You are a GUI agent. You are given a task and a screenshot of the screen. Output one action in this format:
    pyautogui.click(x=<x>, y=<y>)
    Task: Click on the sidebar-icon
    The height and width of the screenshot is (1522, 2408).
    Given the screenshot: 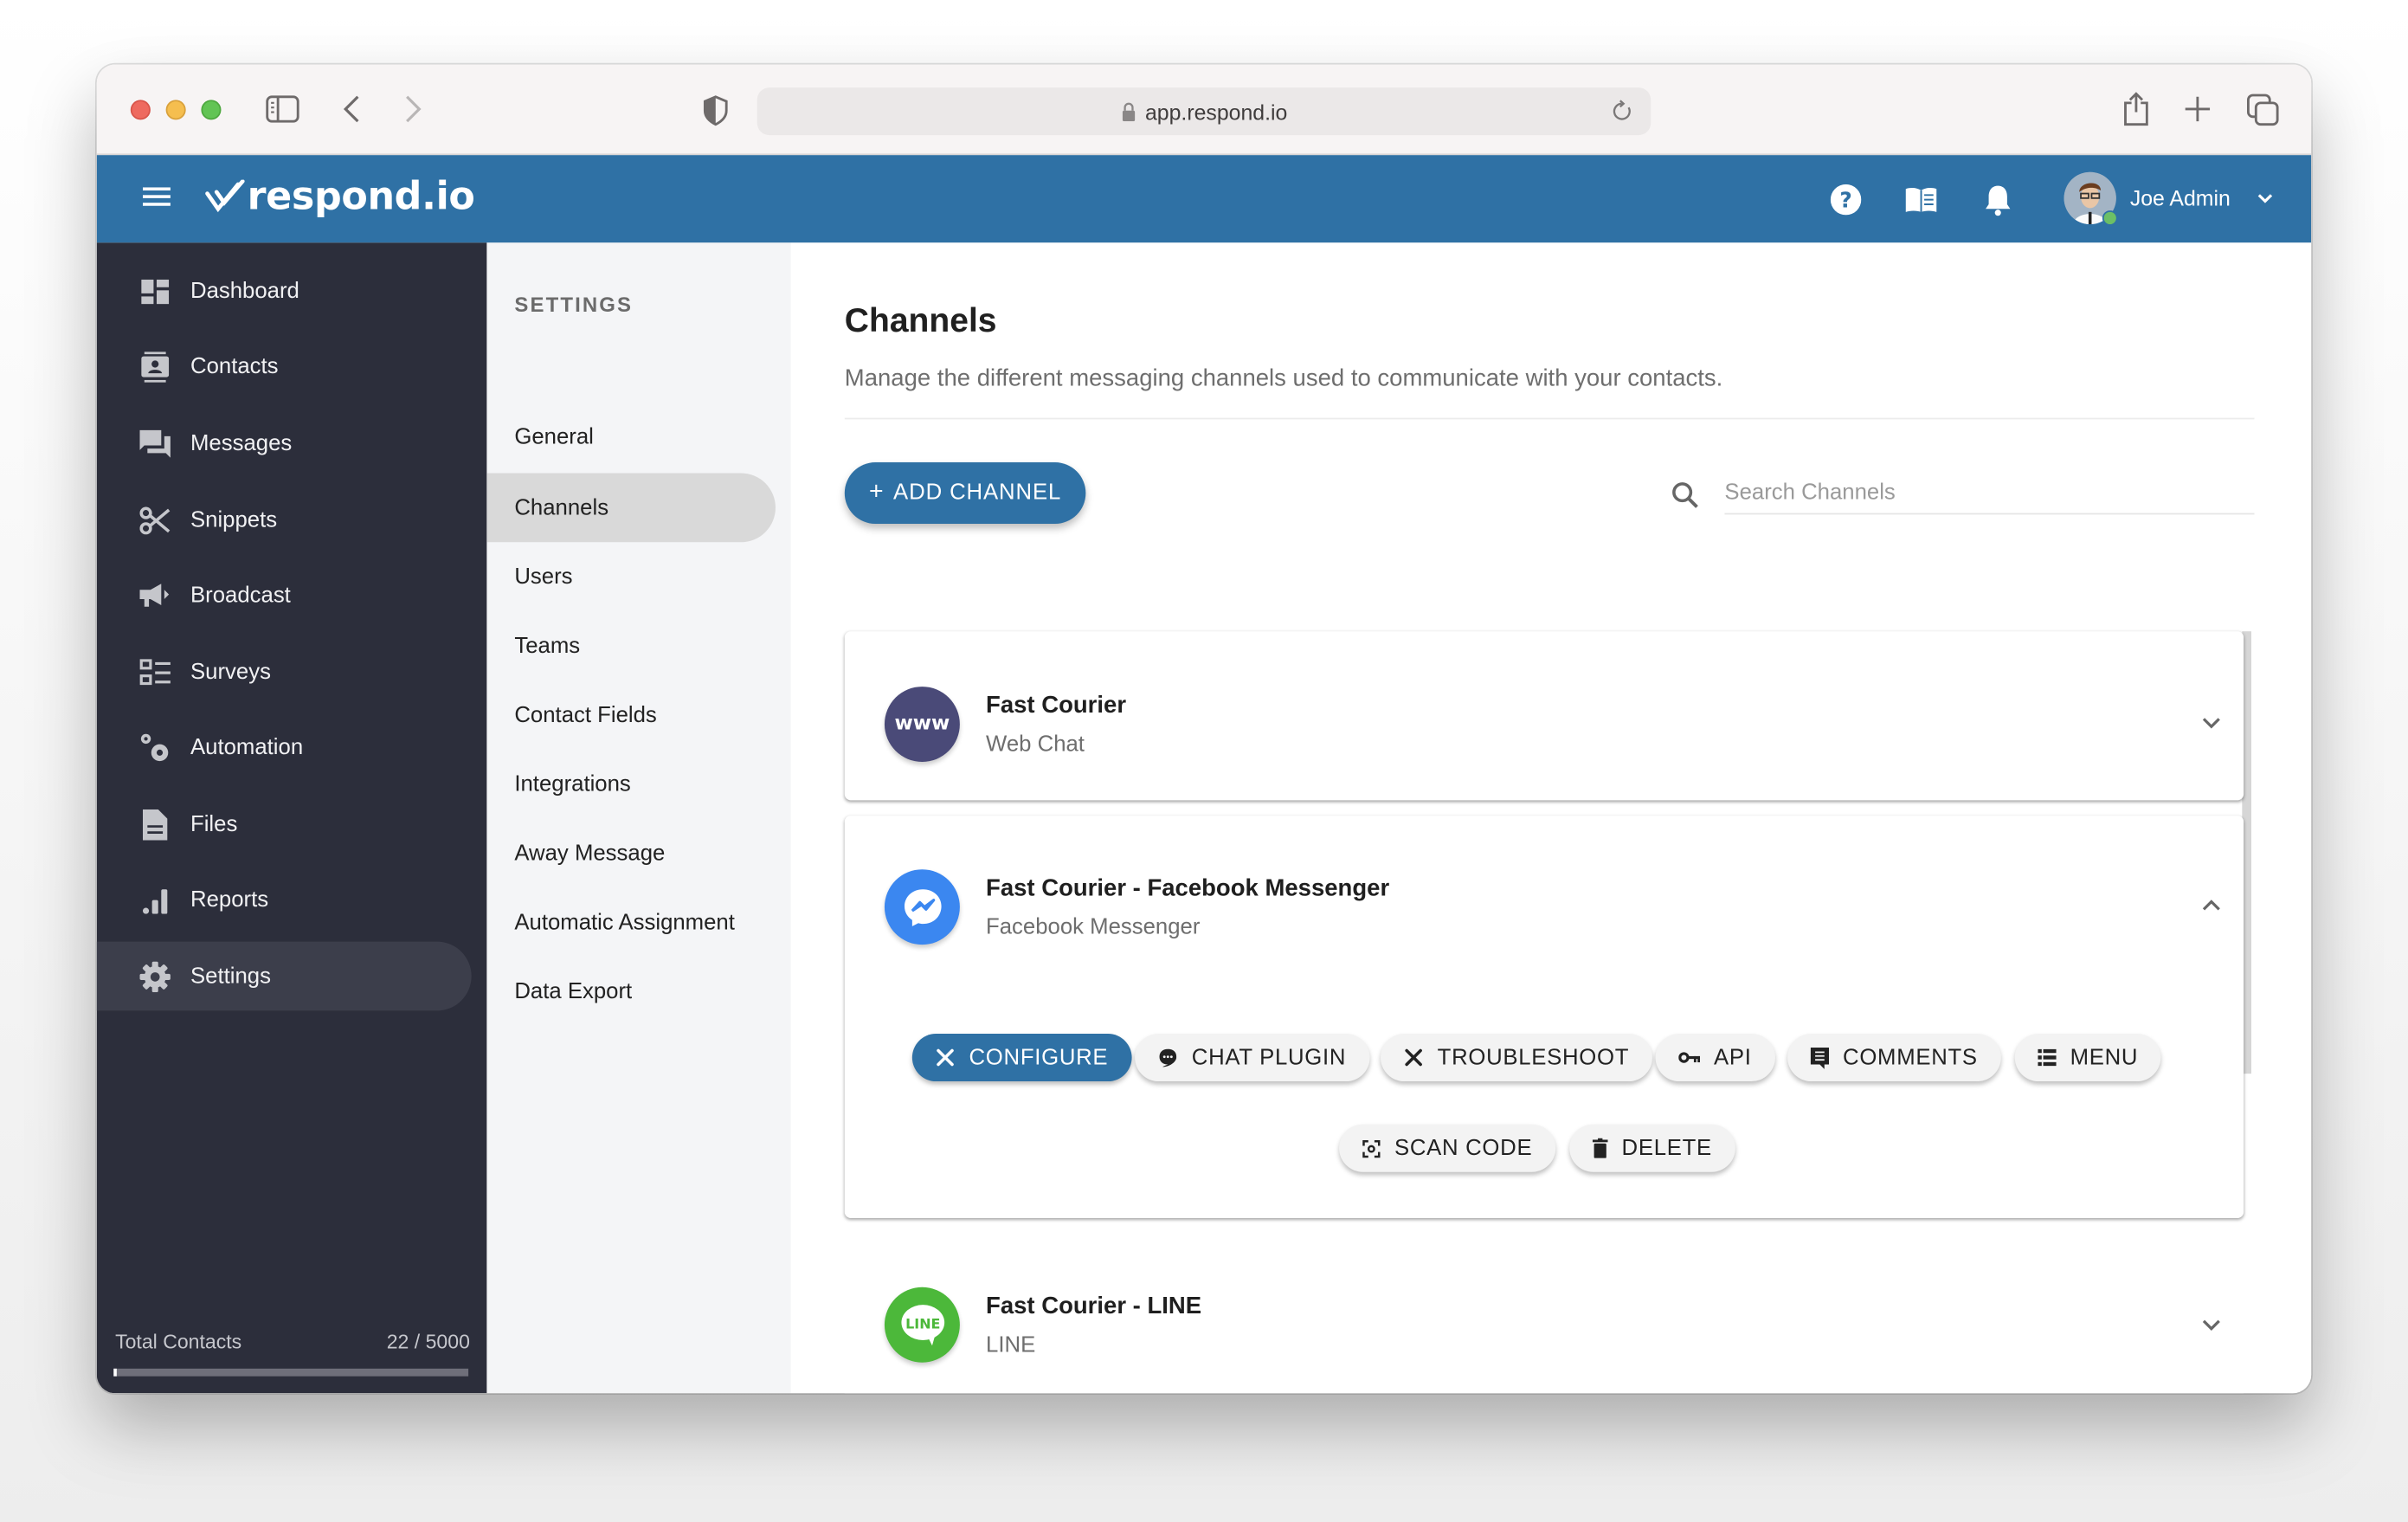 What is the action you would take?
    pyautogui.click(x=282, y=109)
    